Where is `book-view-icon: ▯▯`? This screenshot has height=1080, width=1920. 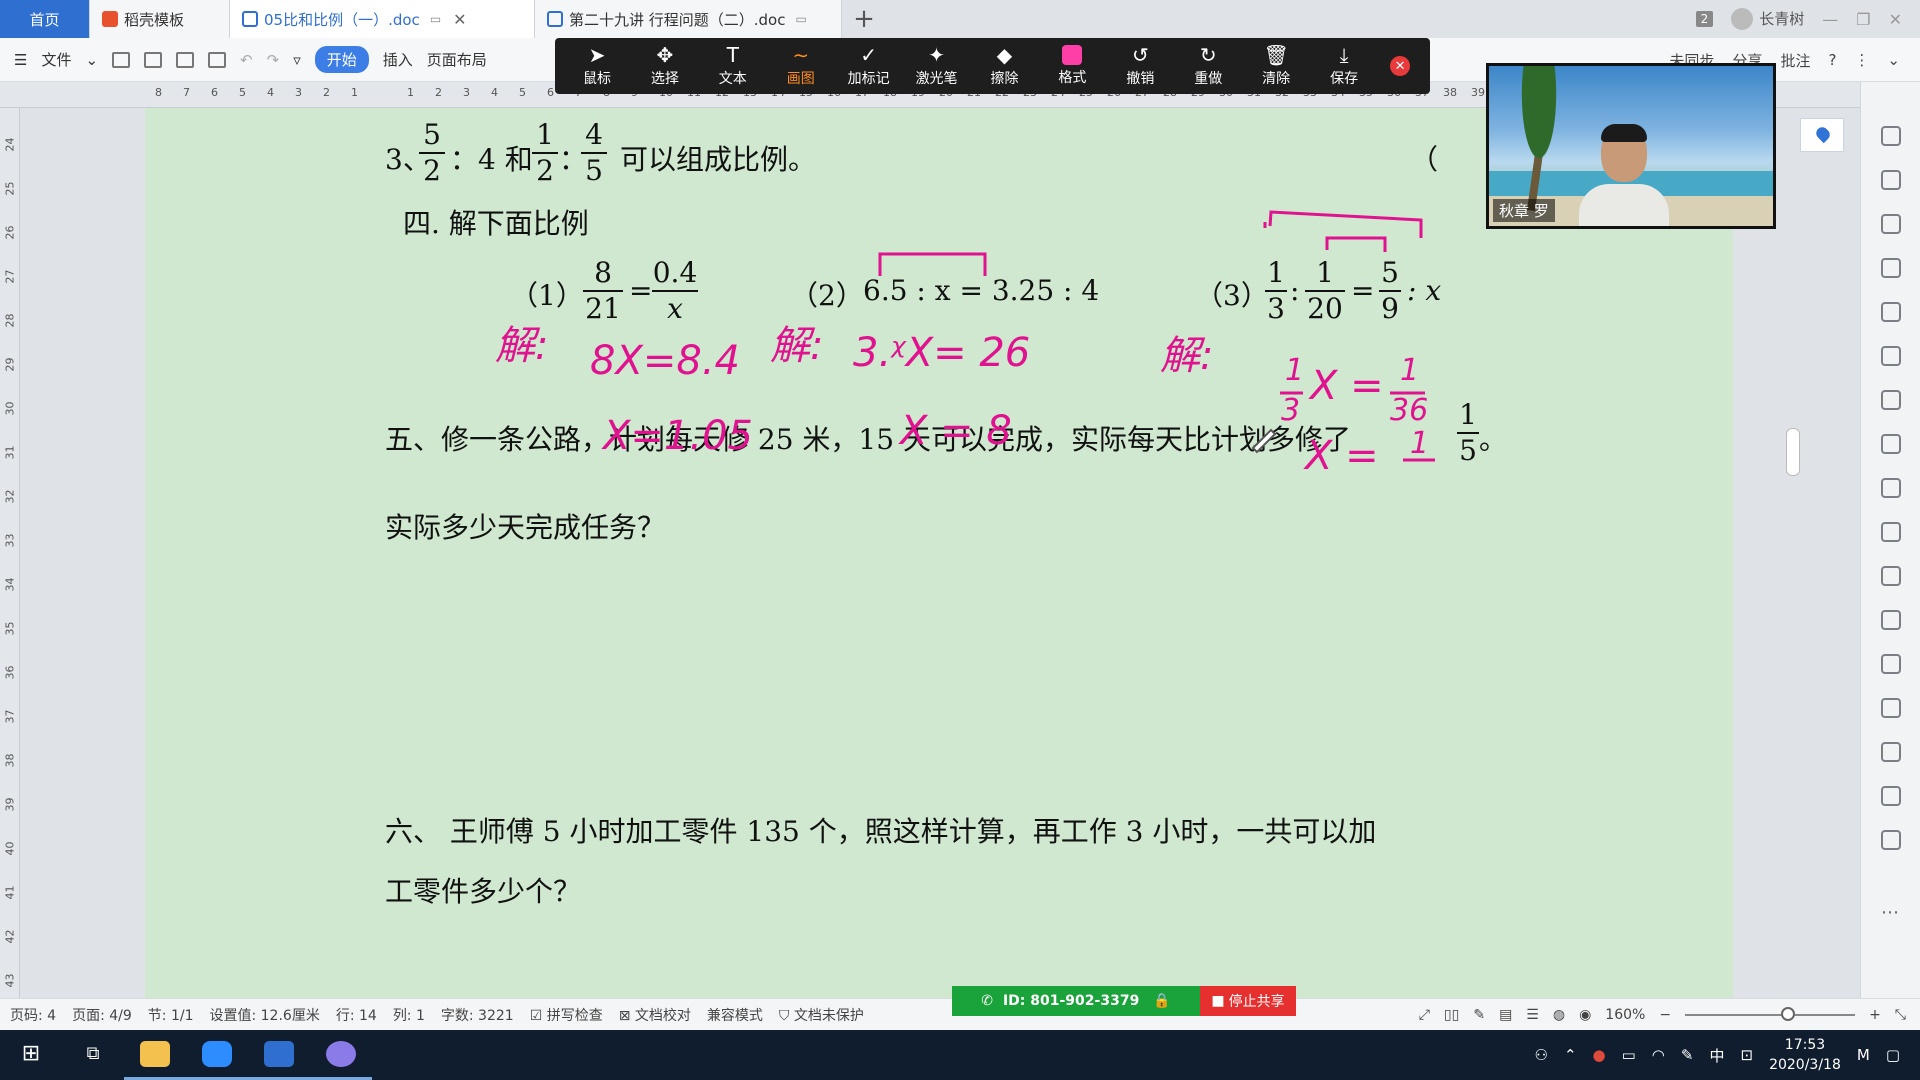
book-view-icon: ▯▯ is located at coordinates (1451, 1015).